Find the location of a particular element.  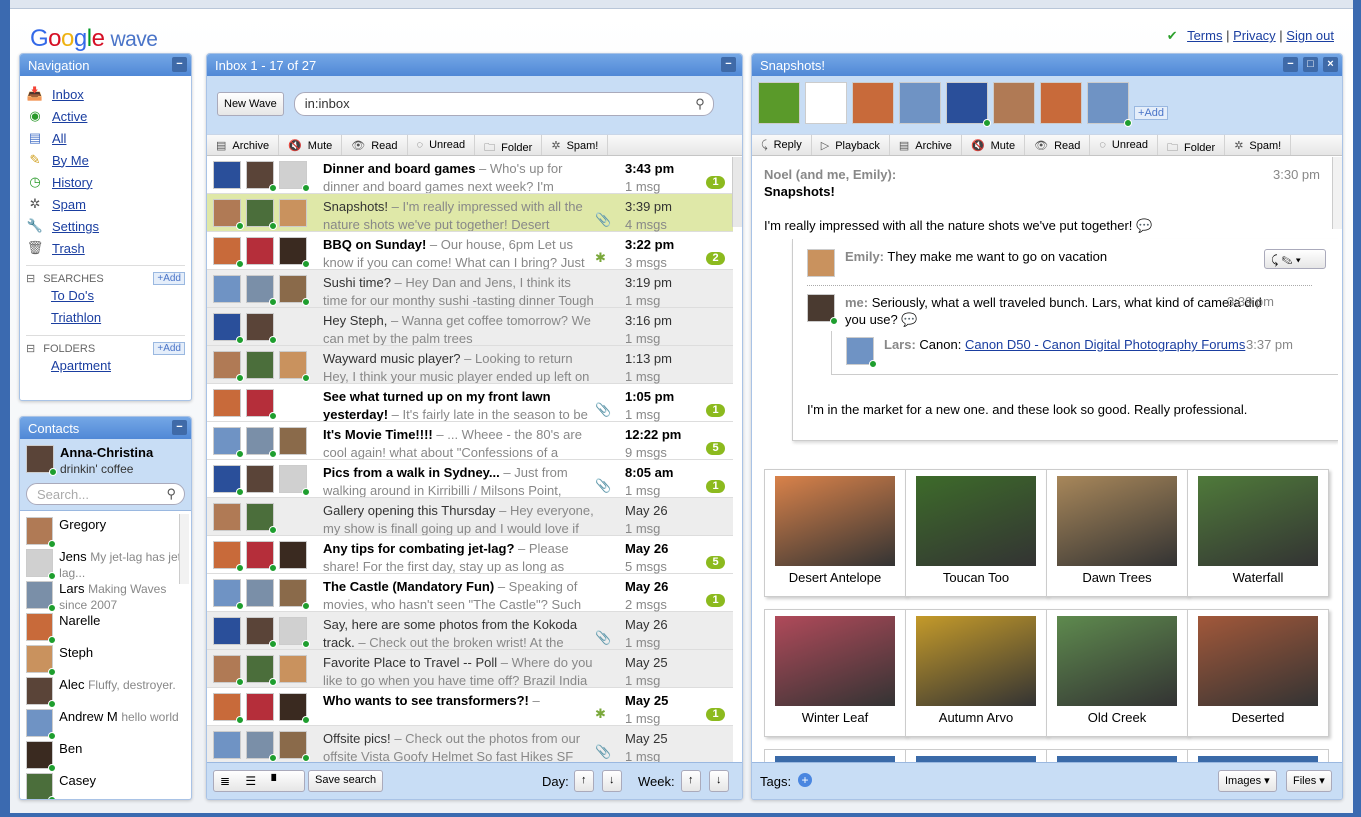

add-folder-button: +Add is located at coordinates (169, 348).